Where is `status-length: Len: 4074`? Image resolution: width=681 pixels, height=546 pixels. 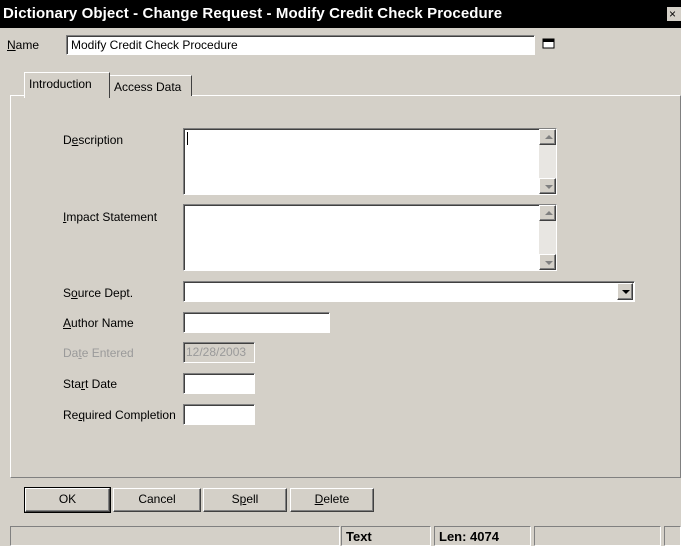
status-length: Len: 4074 is located at coordinates (482, 536).